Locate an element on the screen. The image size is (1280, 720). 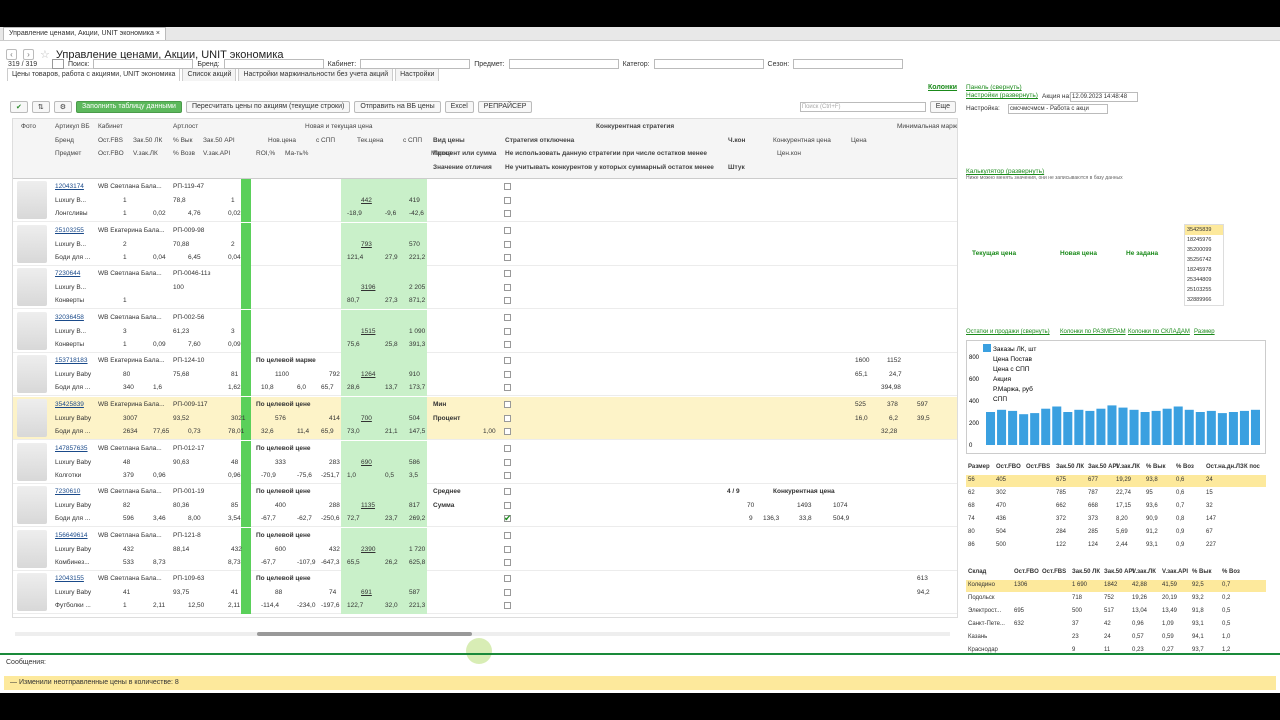
table-row: 62 302 785 787 22,74 95 0,6 15 is located at coordinates (1116, 494).